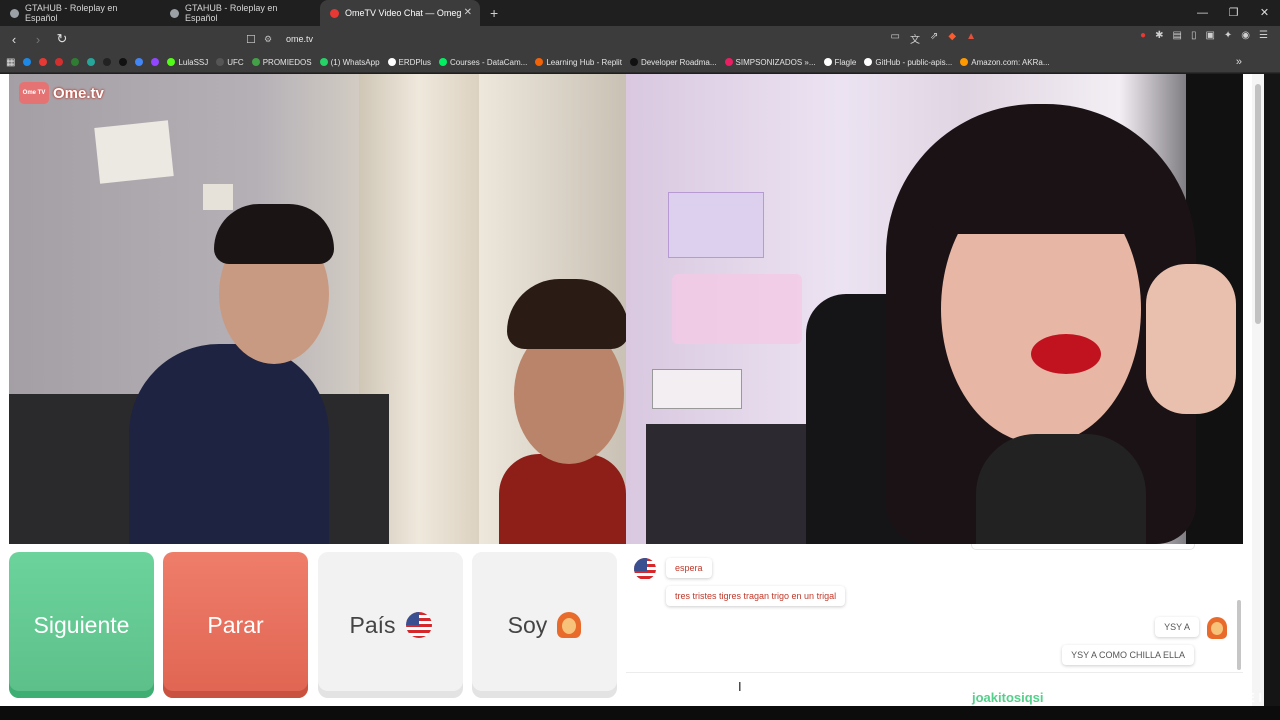  Describe the element at coordinates (569, 625) in the screenshot. I see `girl-emoji-icon` at that location.